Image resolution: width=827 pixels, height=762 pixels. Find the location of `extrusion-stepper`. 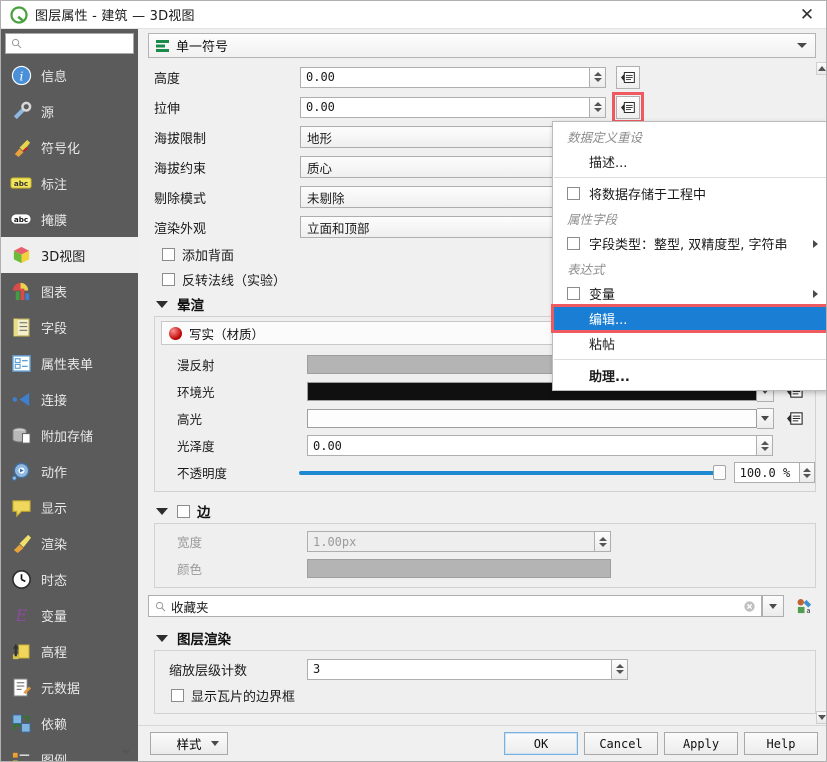

extrusion-stepper is located at coordinates (598, 107).